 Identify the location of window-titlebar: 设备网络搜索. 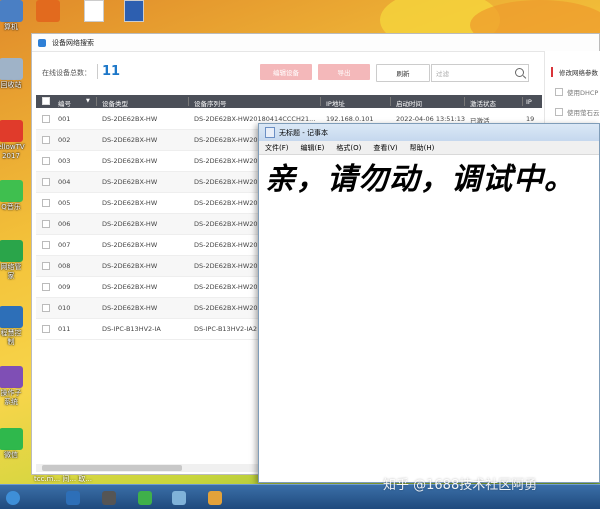
(315, 43).